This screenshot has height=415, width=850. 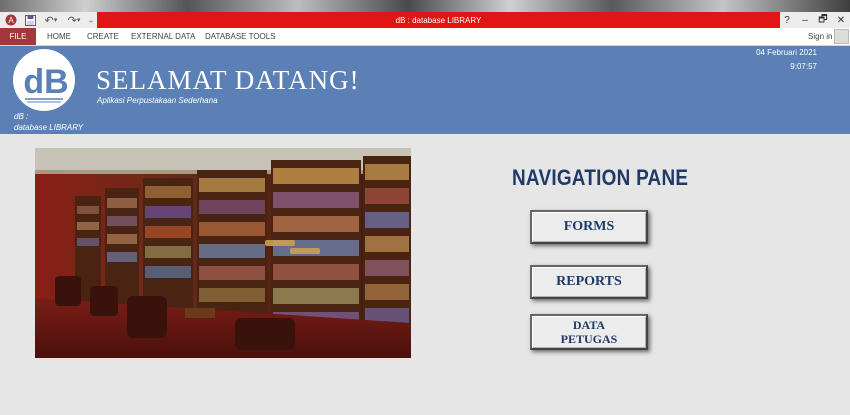 I want to click on desktop-strip, so click(x=425, y=6).